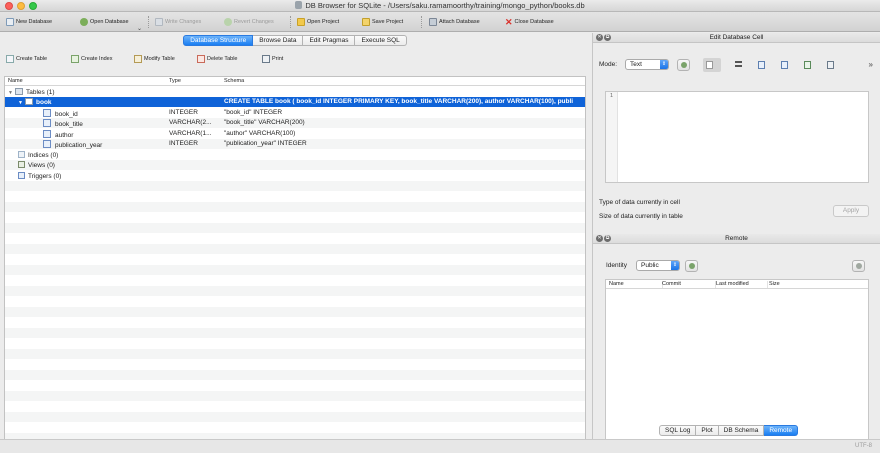 The width and height of the screenshot is (880, 453). Describe the element at coordinates (781, 430) in the screenshot. I see `tab-remote: Remote` at that location.